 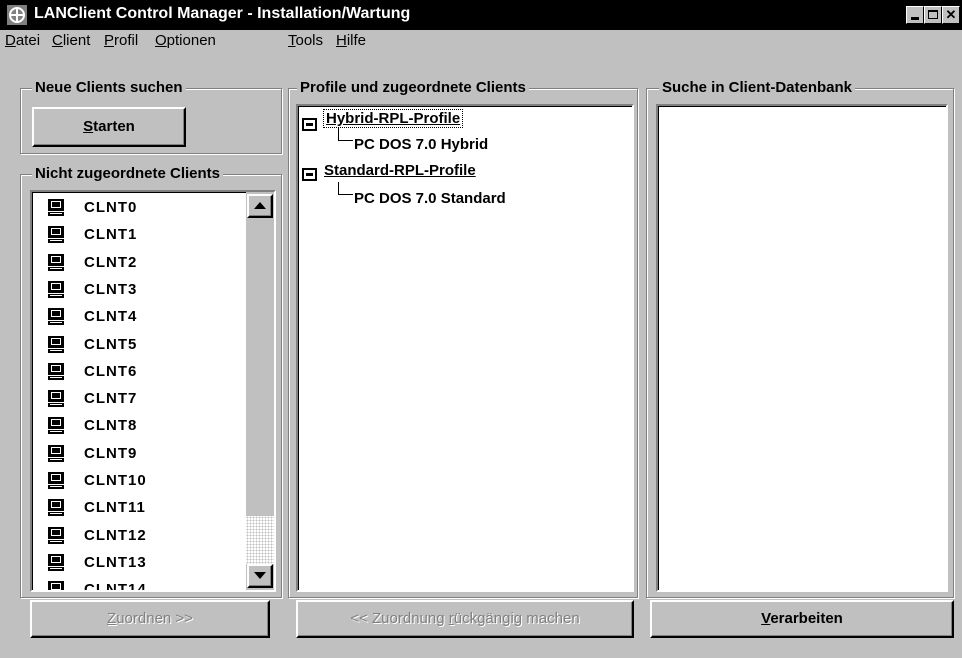 I want to click on arrow-down-icon, so click(x=260, y=575).